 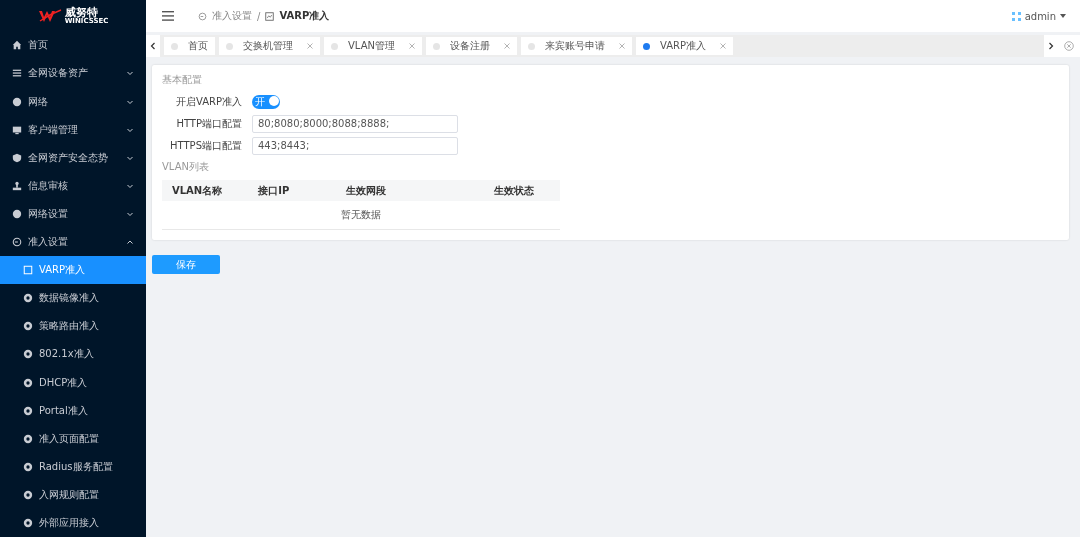 What do you see at coordinates (73, 185) in the screenshot?
I see `sidebar-item: 信息审核` at bounding box center [73, 185].